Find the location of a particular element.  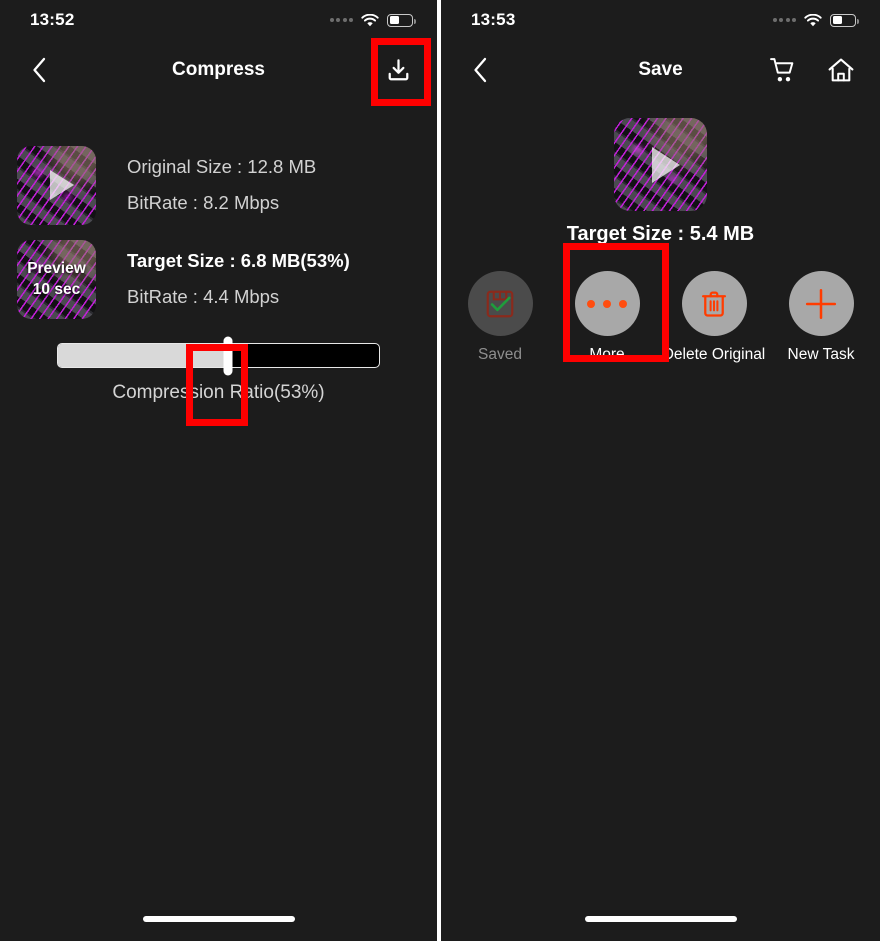

slider-thumb is located at coordinates (228, 355).